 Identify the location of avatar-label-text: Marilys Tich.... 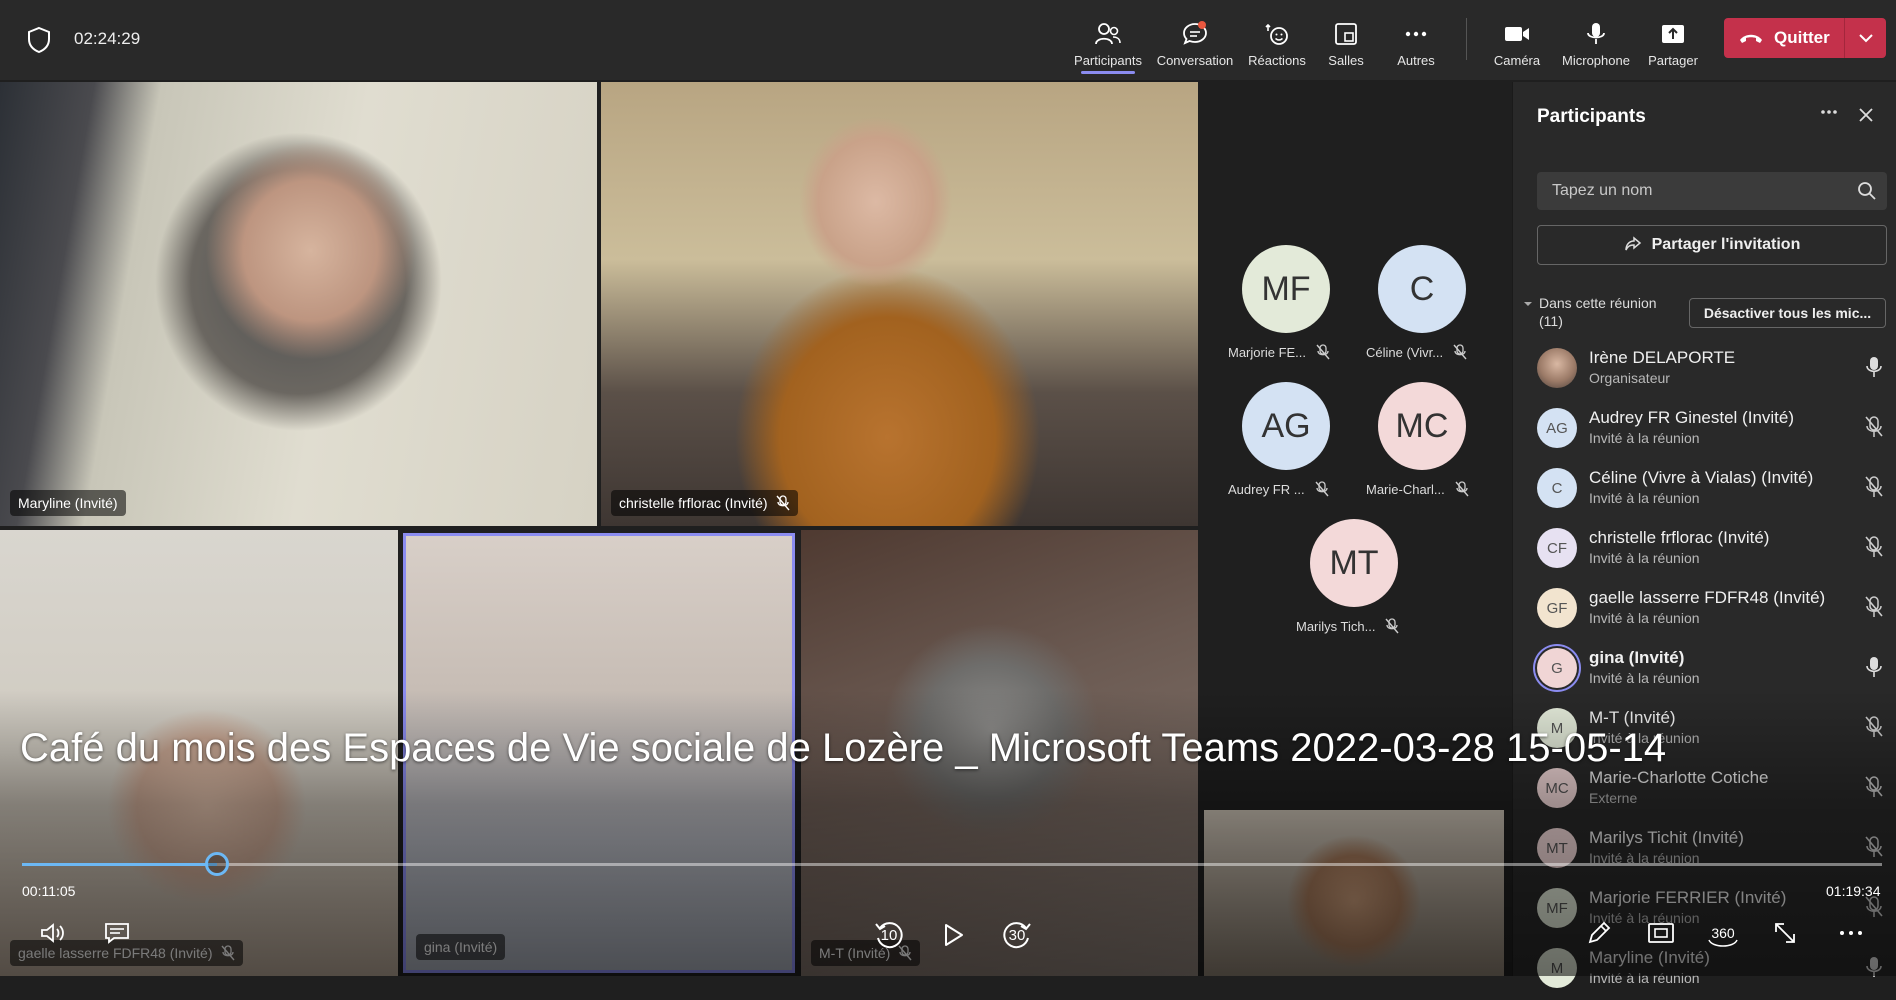
(1336, 626).